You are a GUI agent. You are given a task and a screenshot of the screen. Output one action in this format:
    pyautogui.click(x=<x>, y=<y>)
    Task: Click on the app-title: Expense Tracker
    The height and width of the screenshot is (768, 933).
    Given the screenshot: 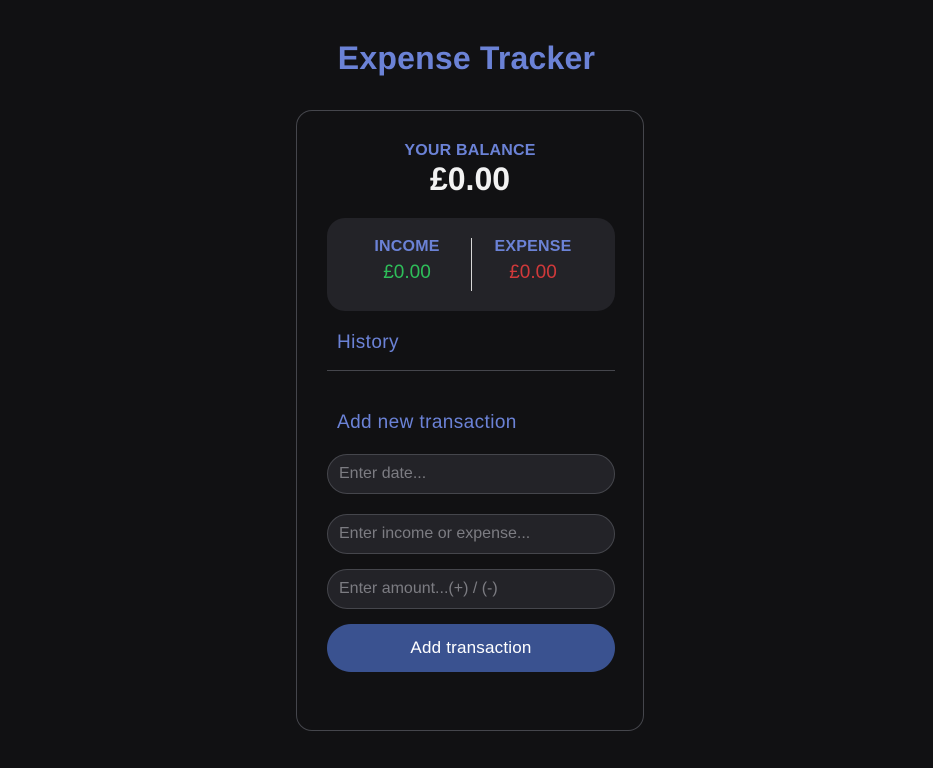 What is the action you would take?
    pyautogui.click(x=466, y=58)
    